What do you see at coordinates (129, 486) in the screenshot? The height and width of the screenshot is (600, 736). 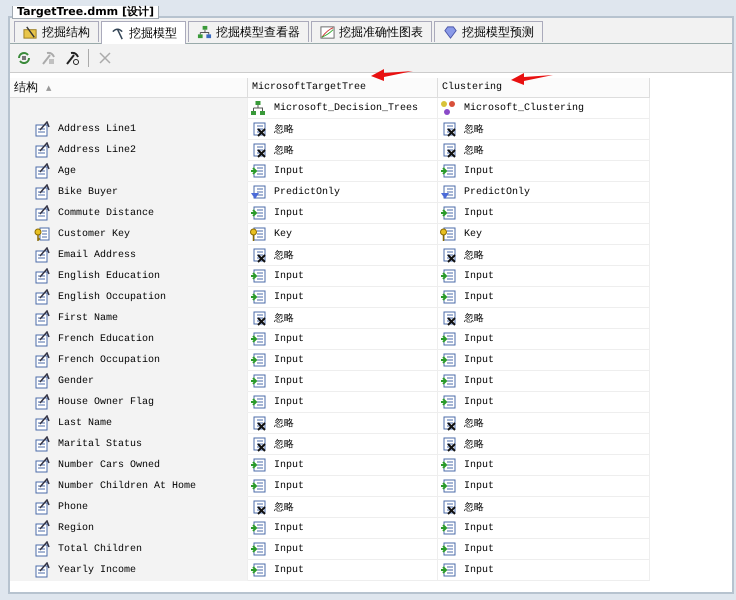 I see `structure-column-cell: Number Children At Home` at bounding box center [129, 486].